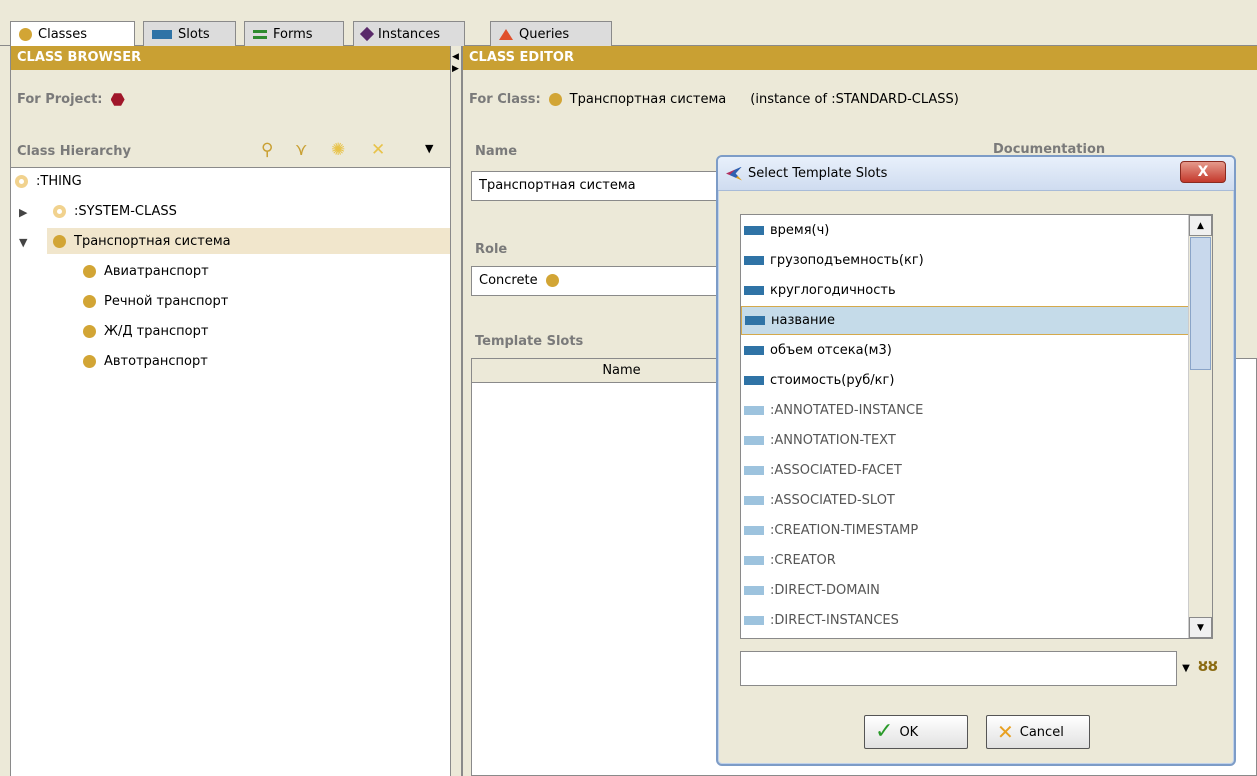 The image size is (1257, 776). I want to click on tree-node-label: Транспортная система, so click(152, 241).